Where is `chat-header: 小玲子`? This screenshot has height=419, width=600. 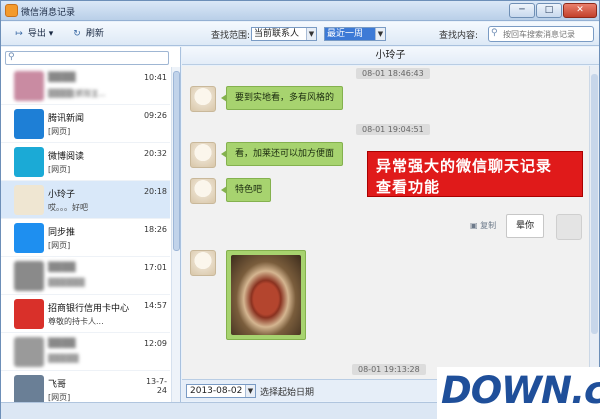 chat-header: 小玲子 is located at coordinates (390, 56).